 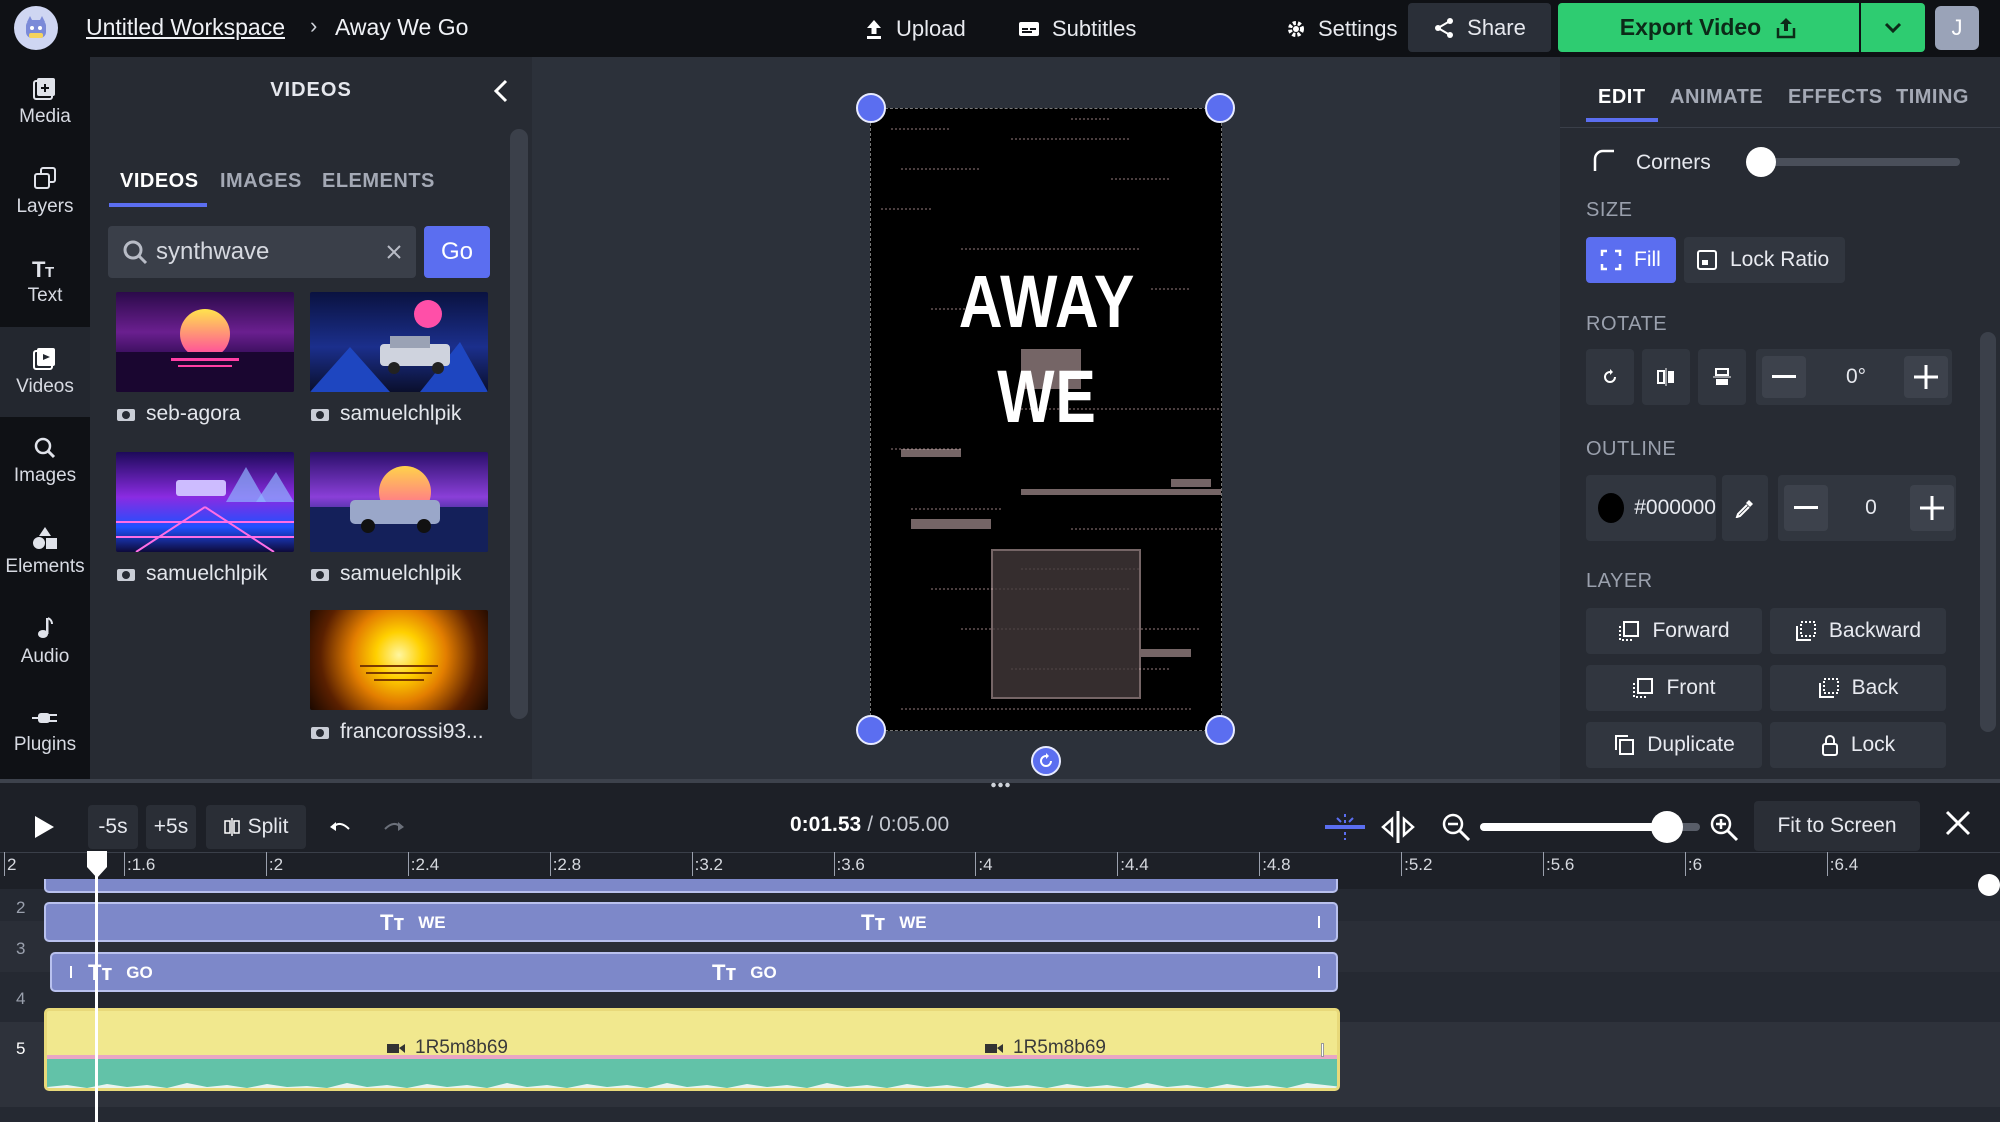 I want to click on track-clip, so click(x=691, y=886).